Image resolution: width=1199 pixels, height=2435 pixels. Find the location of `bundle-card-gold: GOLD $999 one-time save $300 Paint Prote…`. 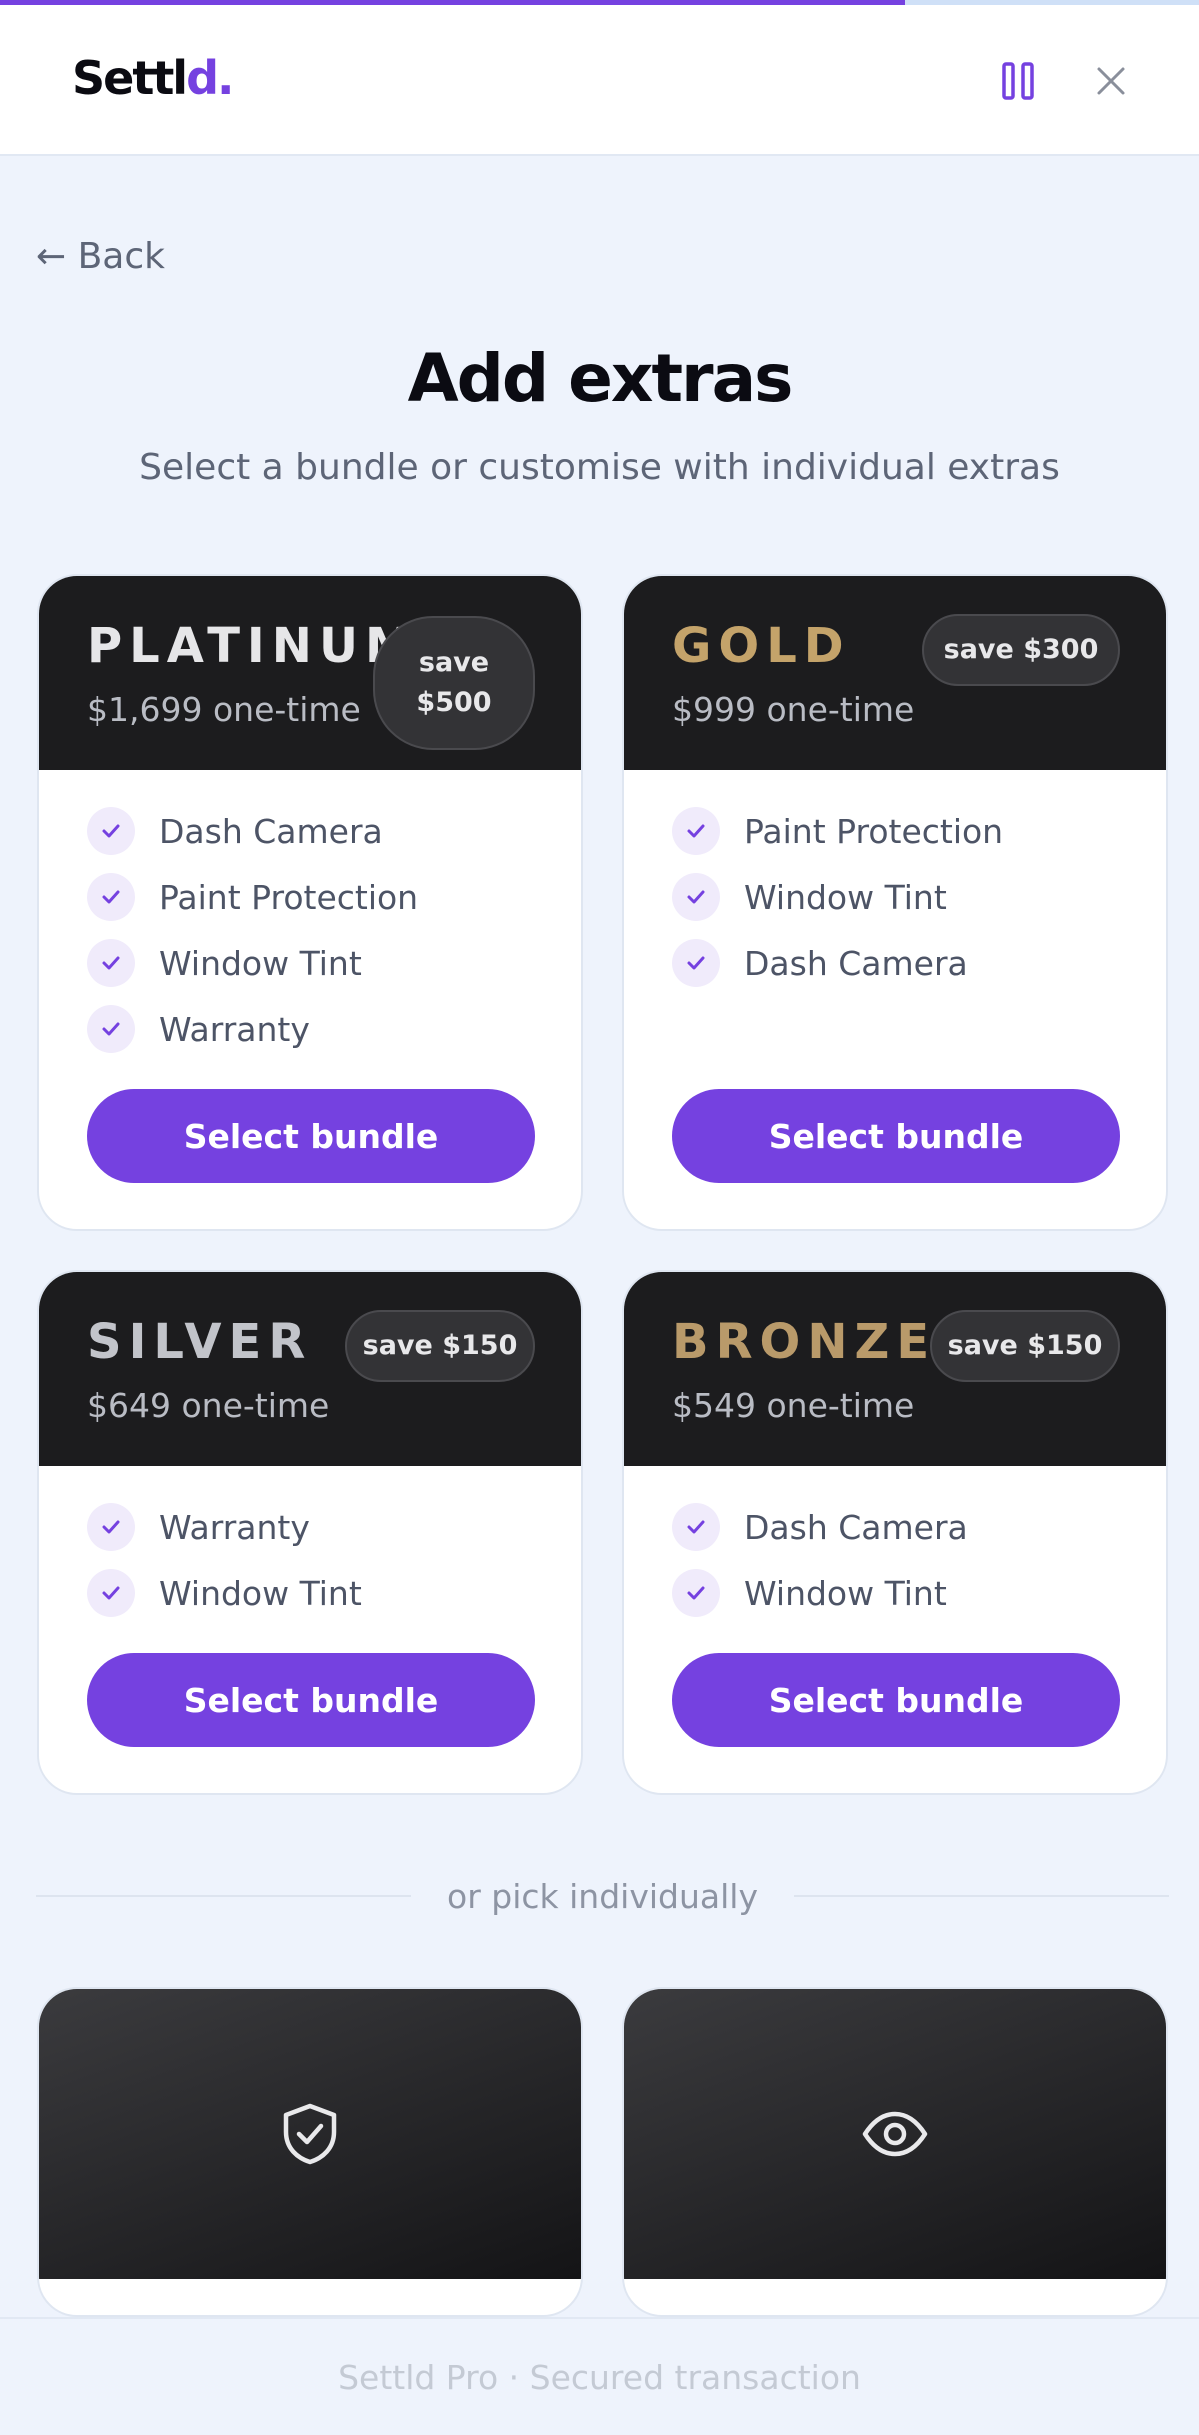

bundle-card-gold: GOLD $999 one-time save $300 Paint Prote… is located at coordinates (895, 902).